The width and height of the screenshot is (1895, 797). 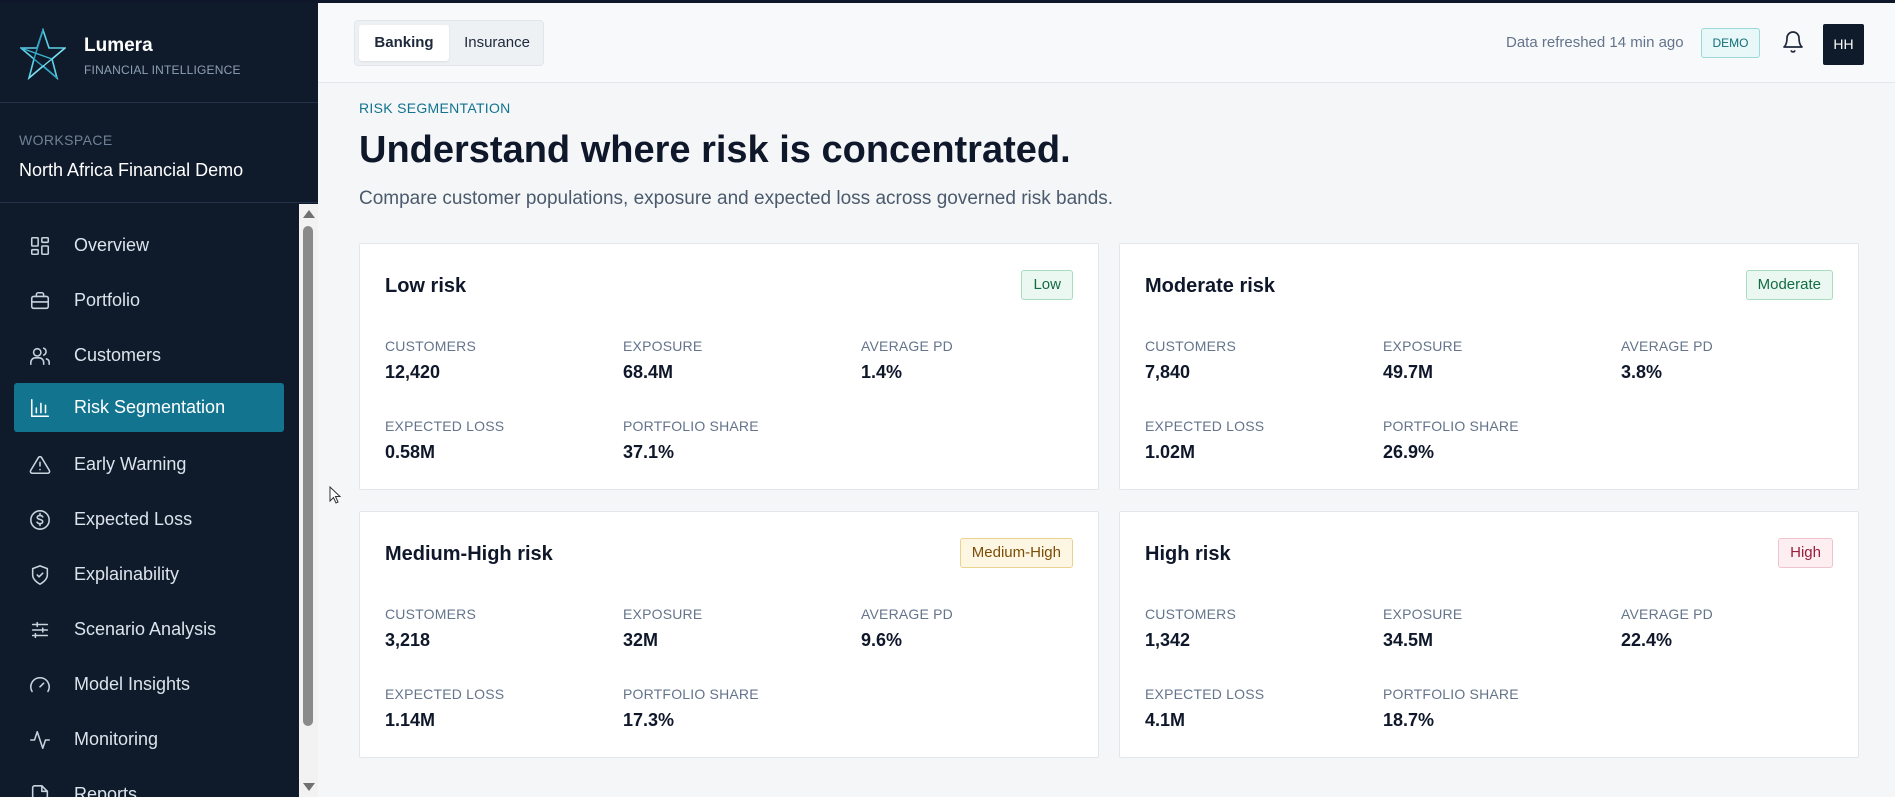 What do you see at coordinates (430, 360) in the screenshot?
I see `metric-customers: CUSTOMERS 12,420` at bounding box center [430, 360].